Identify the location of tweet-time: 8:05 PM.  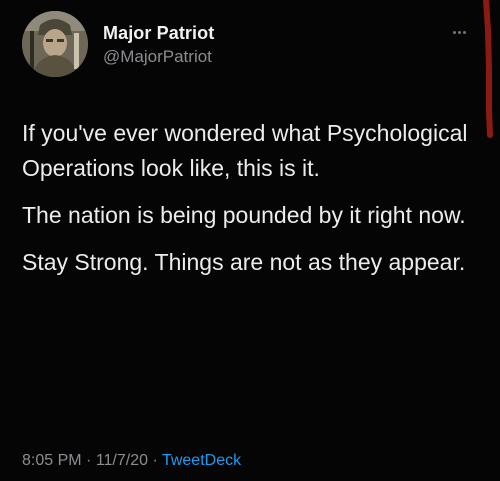
(52, 460).